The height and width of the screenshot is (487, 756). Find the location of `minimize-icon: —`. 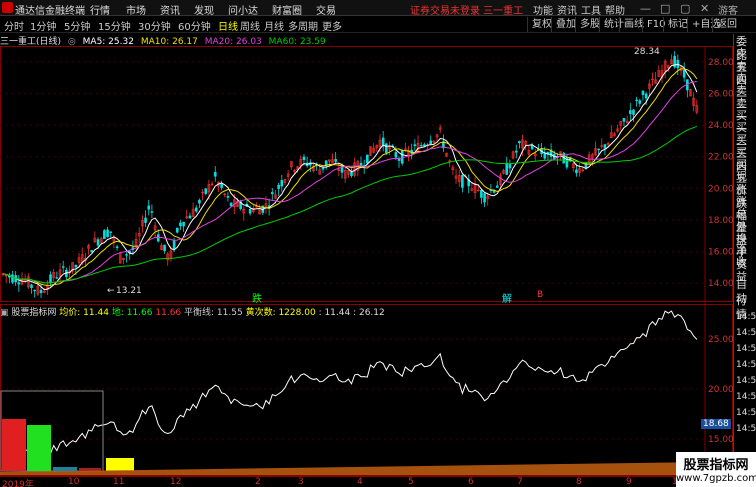

minimize-icon: — is located at coordinates (645, 8).